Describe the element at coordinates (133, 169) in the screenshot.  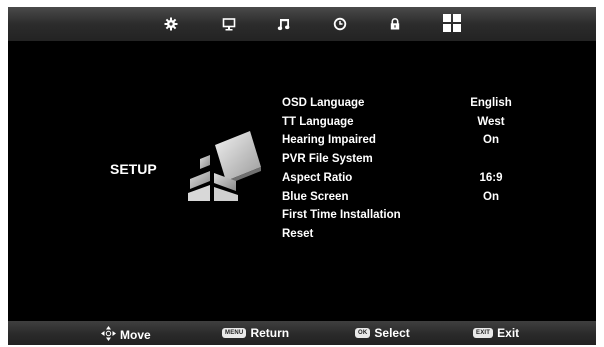
I see `page-title: SETUP` at that location.